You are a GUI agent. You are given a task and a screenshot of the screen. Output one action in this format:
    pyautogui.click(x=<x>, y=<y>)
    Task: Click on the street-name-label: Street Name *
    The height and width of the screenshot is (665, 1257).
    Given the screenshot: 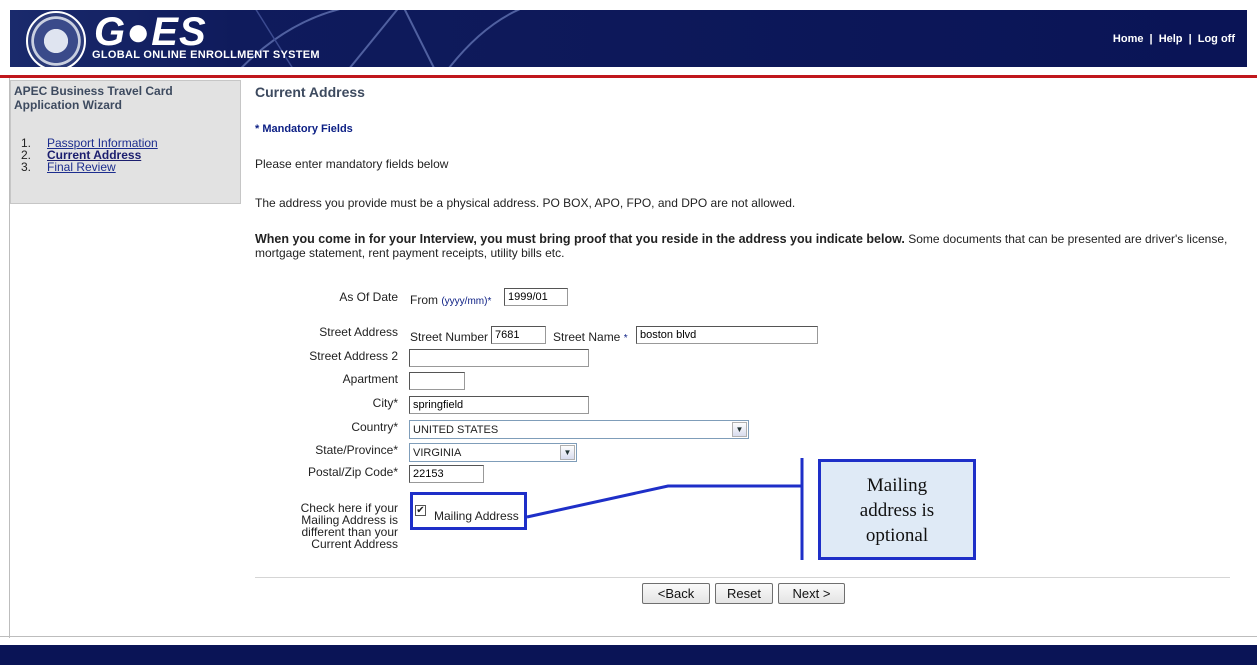 What is the action you would take?
    pyautogui.click(x=590, y=337)
    